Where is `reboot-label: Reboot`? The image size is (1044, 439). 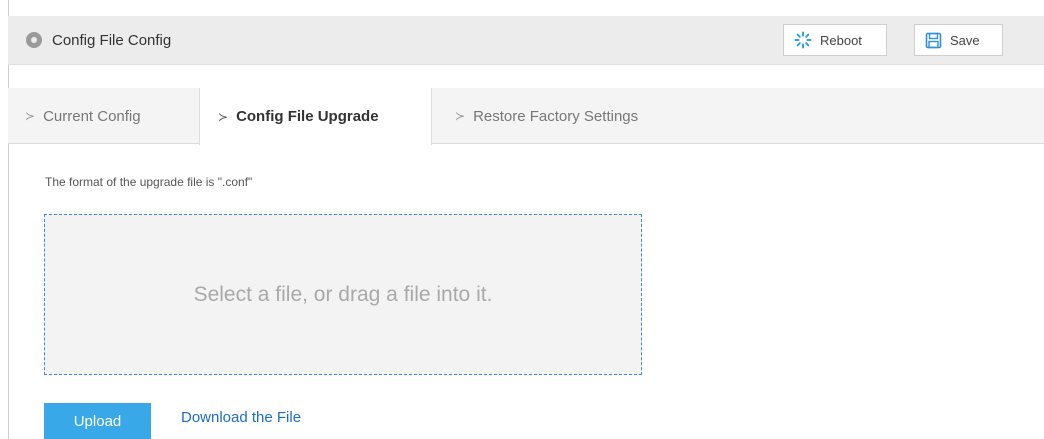 reboot-label: Reboot is located at coordinates (841, 40).